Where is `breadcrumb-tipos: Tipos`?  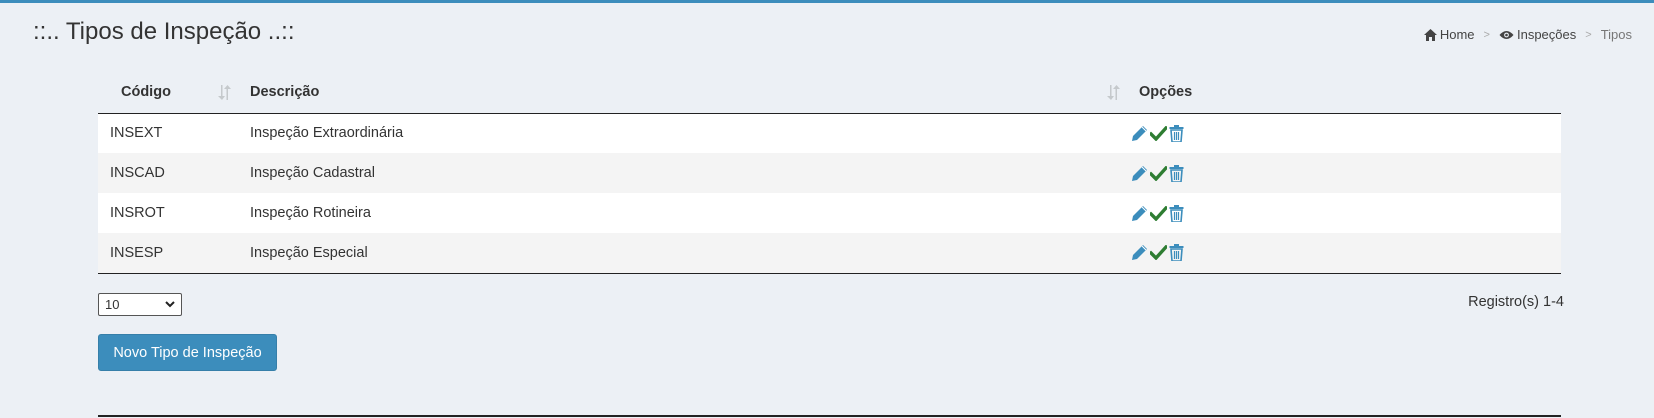
breadcrumb-tipos: Tipos is located at coordinates (1616, 34).